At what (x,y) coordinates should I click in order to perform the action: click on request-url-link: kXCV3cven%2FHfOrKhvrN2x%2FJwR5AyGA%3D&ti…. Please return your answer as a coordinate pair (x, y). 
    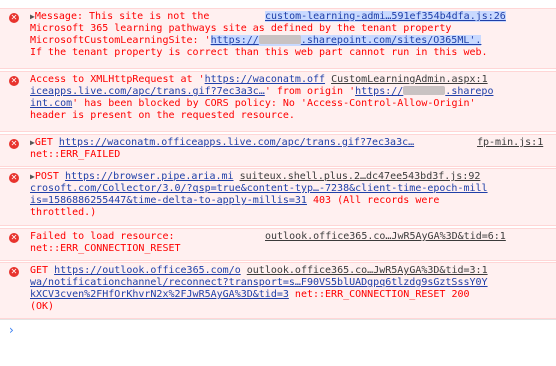
    Looking at the image, I should click on (159, 294).